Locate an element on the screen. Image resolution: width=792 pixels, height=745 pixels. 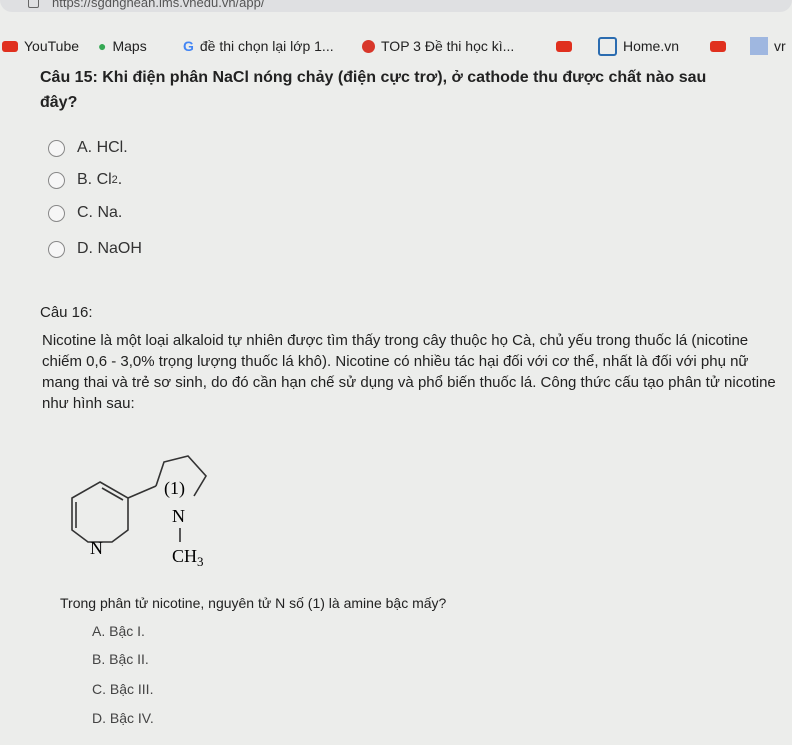
q15-option-d: D. NaOH is located at coordinates (95, 249).